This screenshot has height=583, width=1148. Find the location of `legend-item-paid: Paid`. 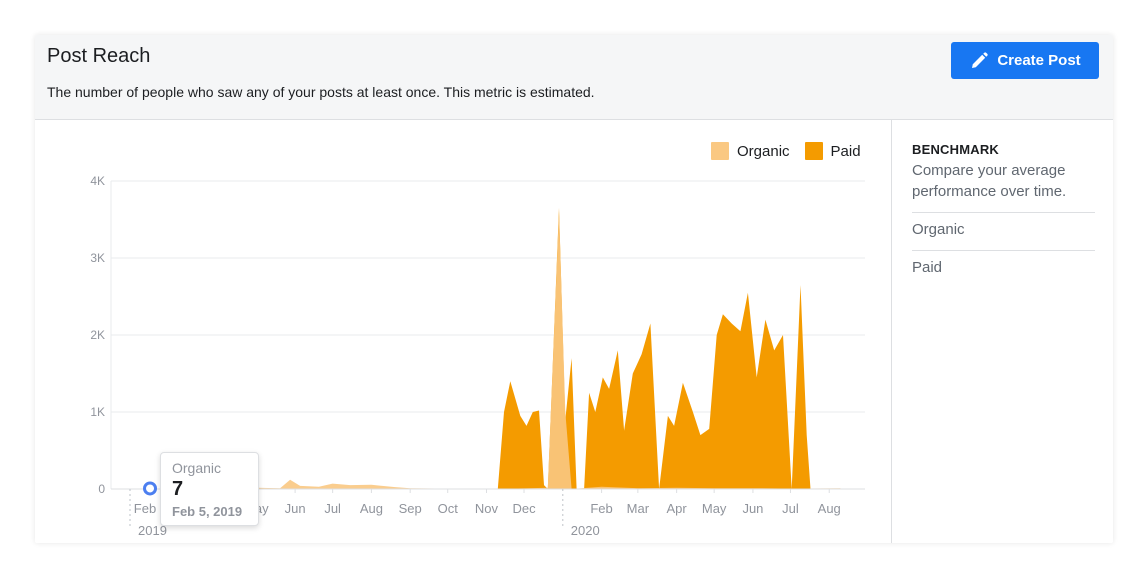

legend-item-paid: Paid is located at coordinates (832, 151).